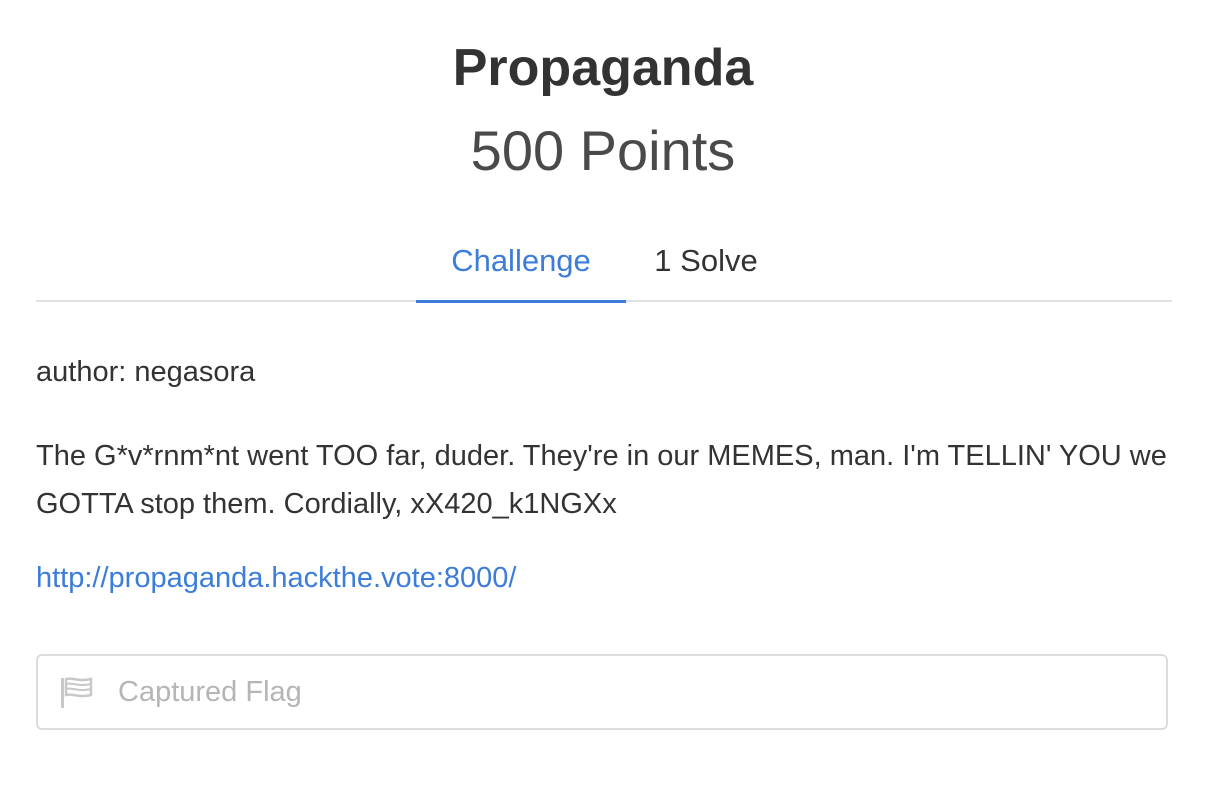 The image size is (1206, 806). I want to click on challenge-points: 500 Points, so click(603, 150).